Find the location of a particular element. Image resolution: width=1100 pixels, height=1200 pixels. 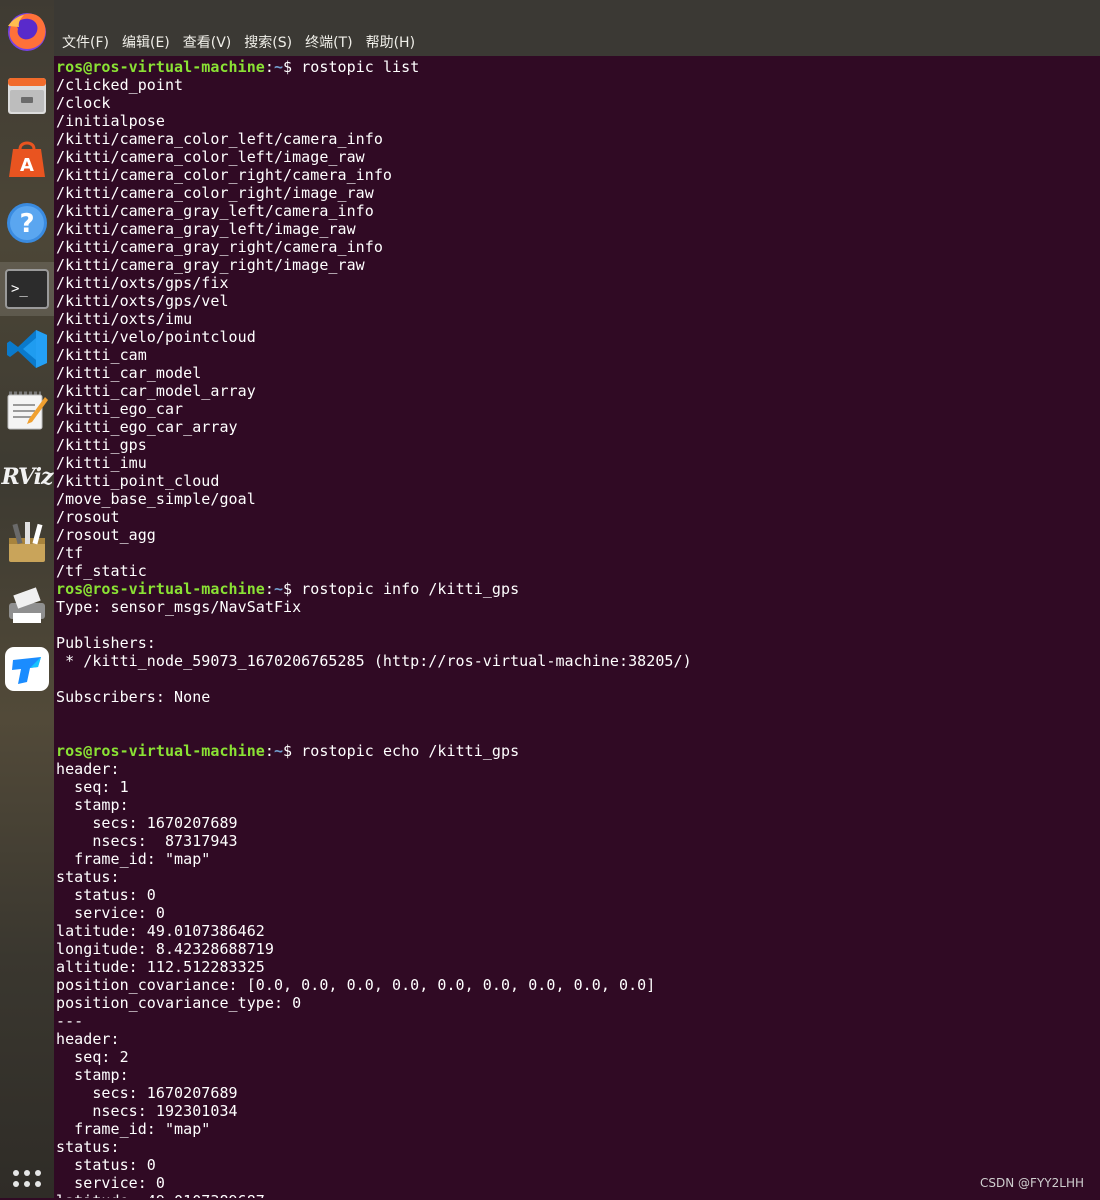

output-line: /kitti/camera_color_left/image_raw is located at coordinates (210, 157).